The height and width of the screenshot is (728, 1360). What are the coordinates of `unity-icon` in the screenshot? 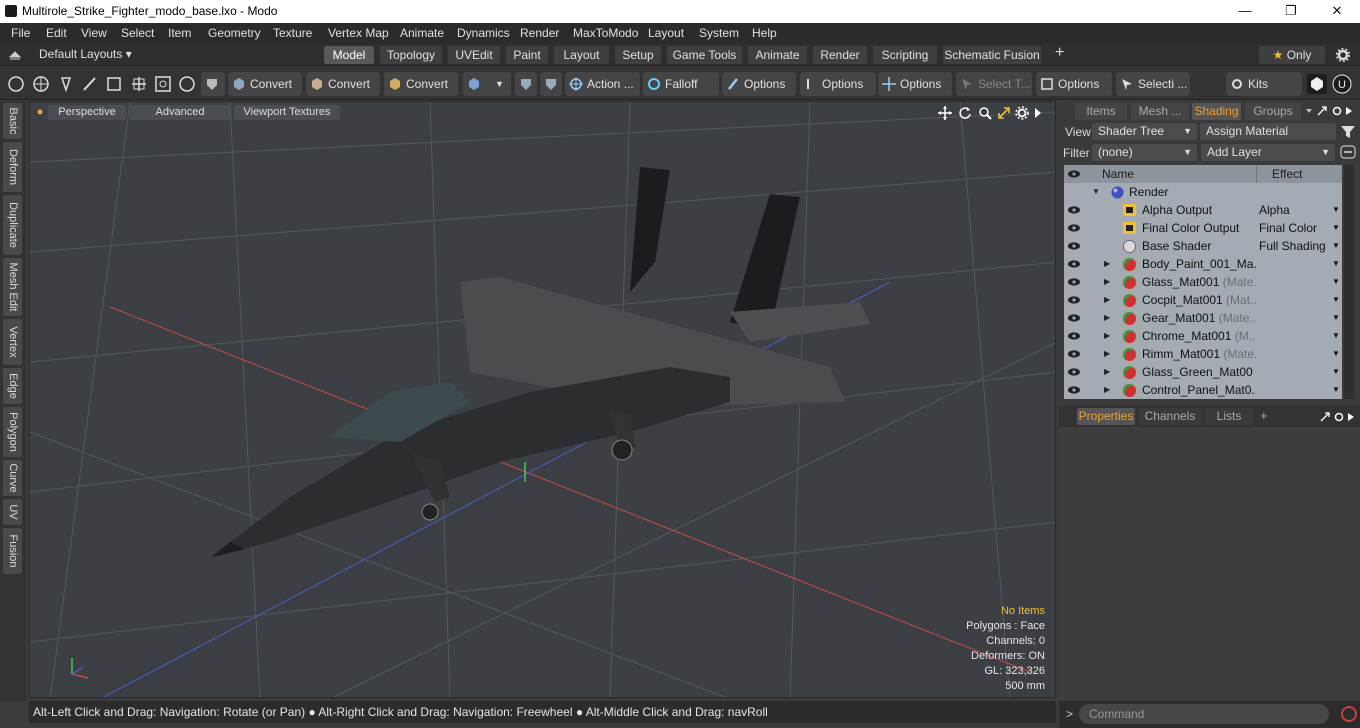 It's located at (1317, 84).